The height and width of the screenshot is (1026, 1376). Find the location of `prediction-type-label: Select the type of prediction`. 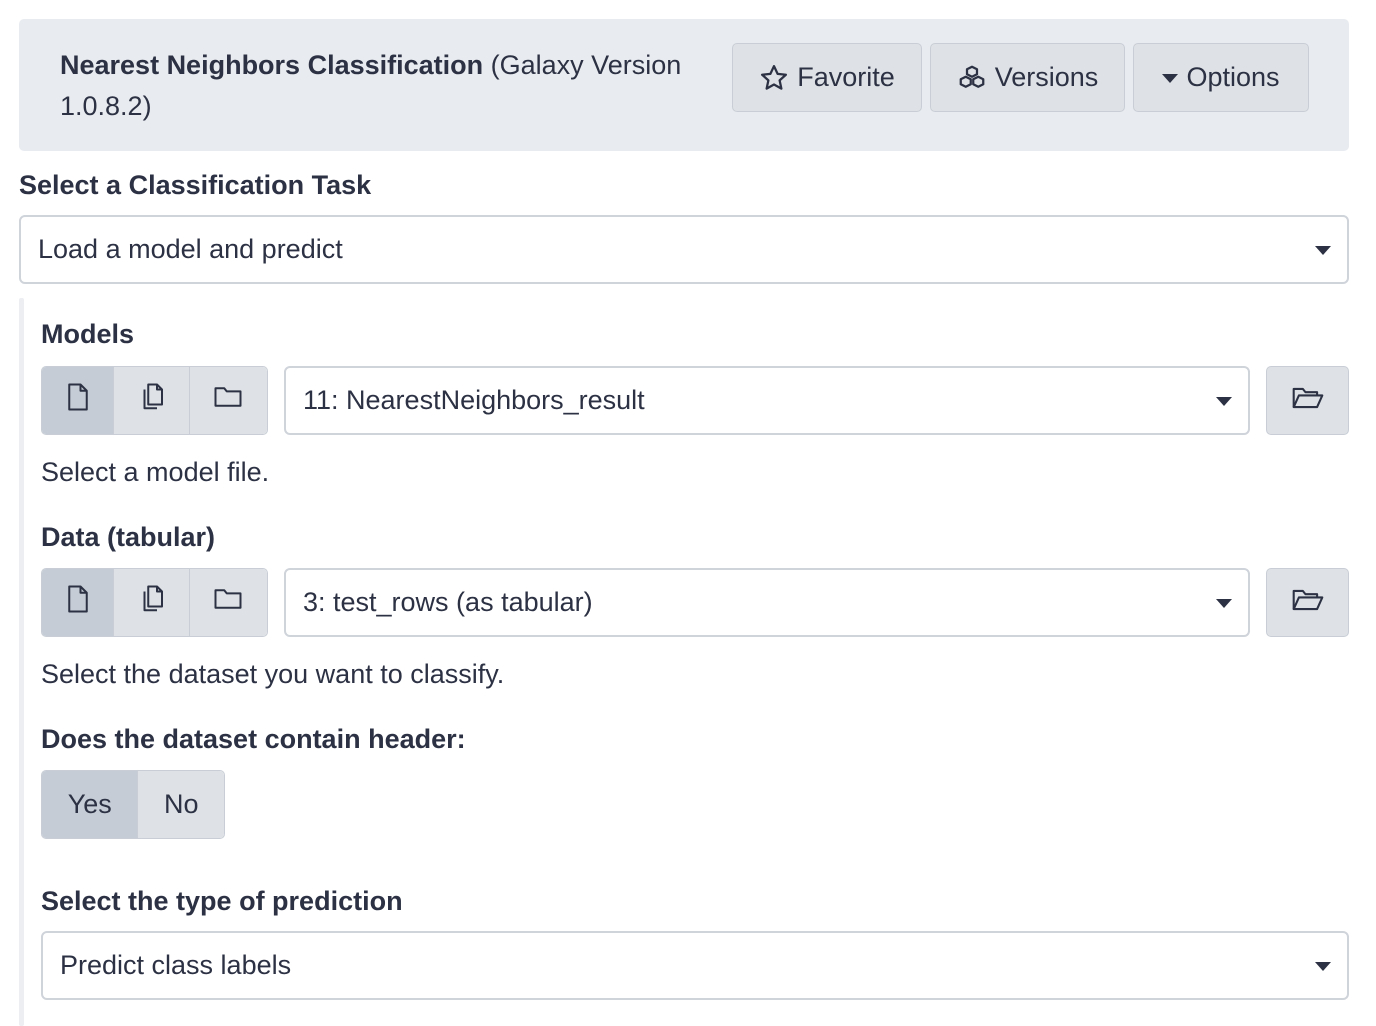

prediction-type-label: Select the type of prediction is located at coordinates (222, 901).